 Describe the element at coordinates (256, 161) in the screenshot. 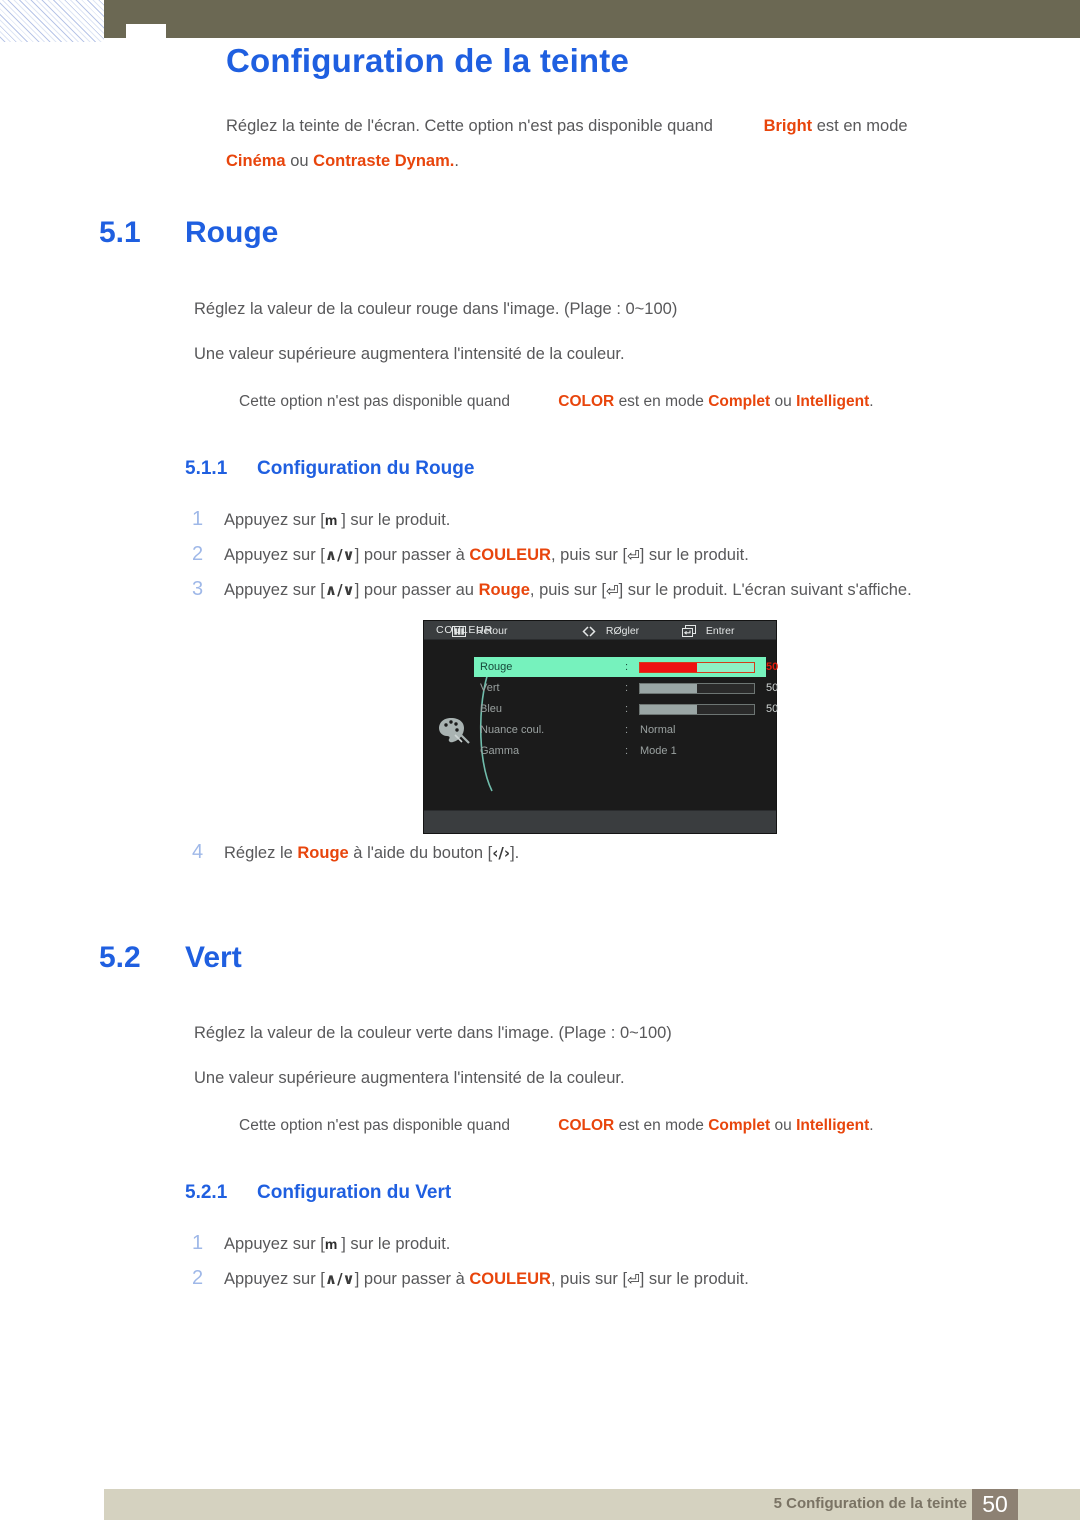

I see `intro-term-cinema: Cinéma` at that location.